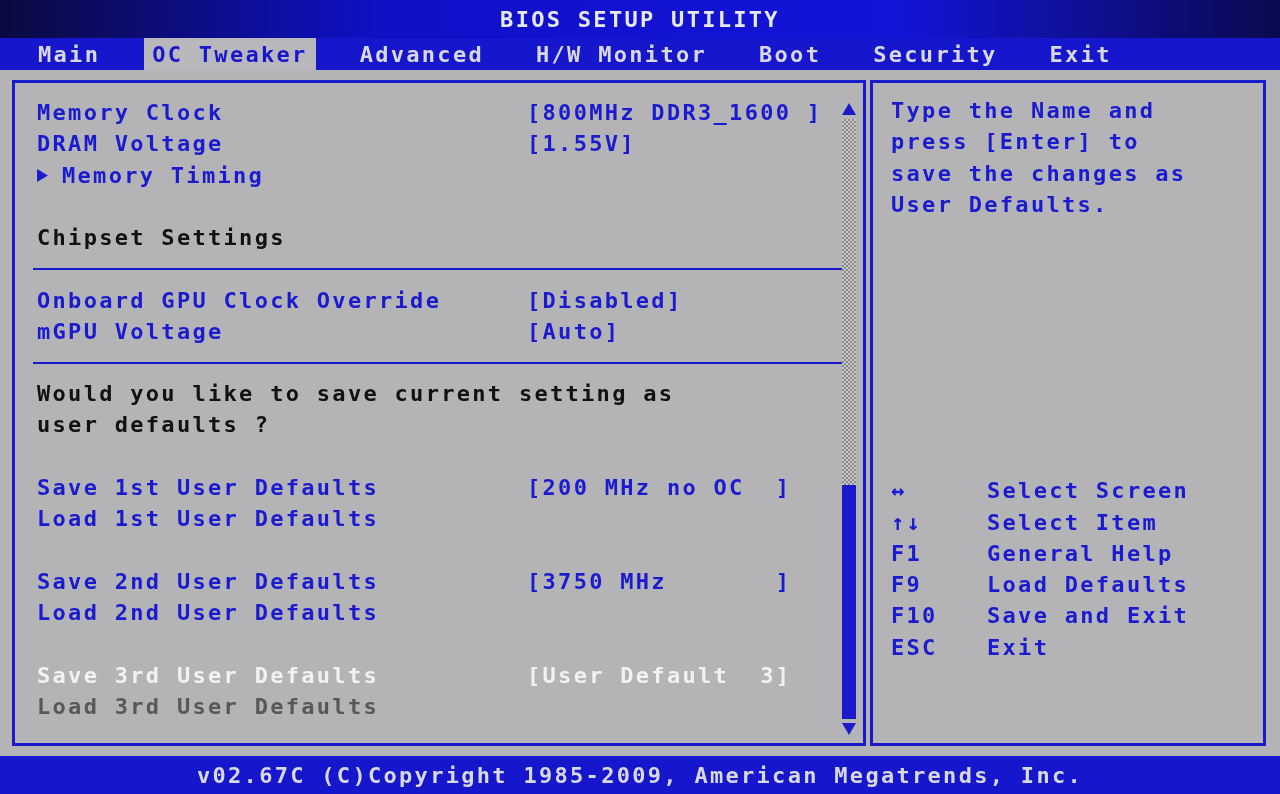  I want to click on setting-label: DRAM Voltage, so click(130, 144).